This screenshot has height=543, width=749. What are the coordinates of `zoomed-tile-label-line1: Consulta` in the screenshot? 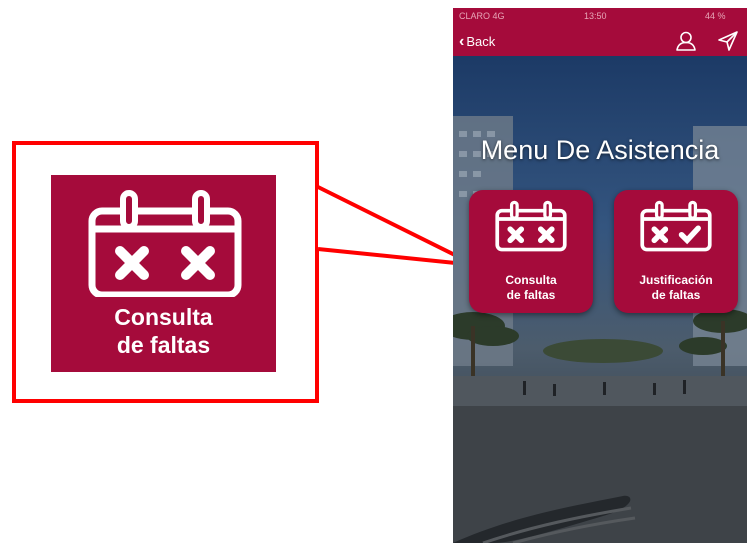 It's located at (163, 317).